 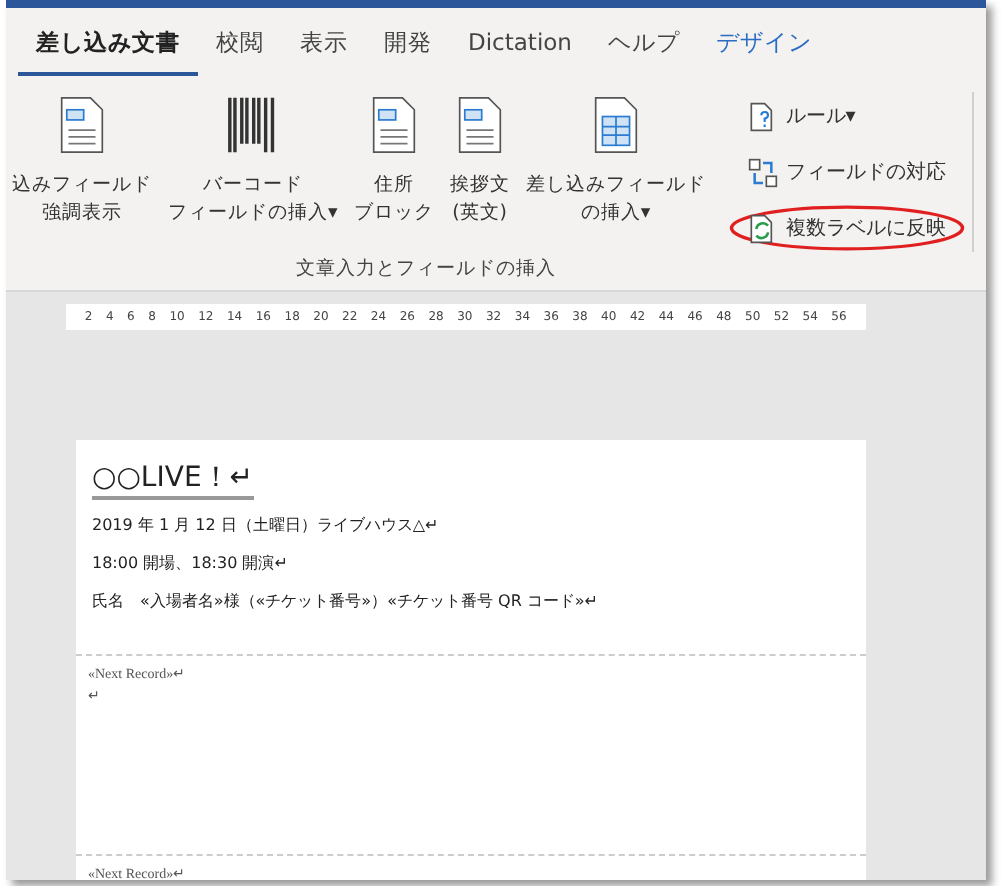 I want to click on ribbon-button: 差し込みフィールド の挿入▾, so click(x=615, y=170).